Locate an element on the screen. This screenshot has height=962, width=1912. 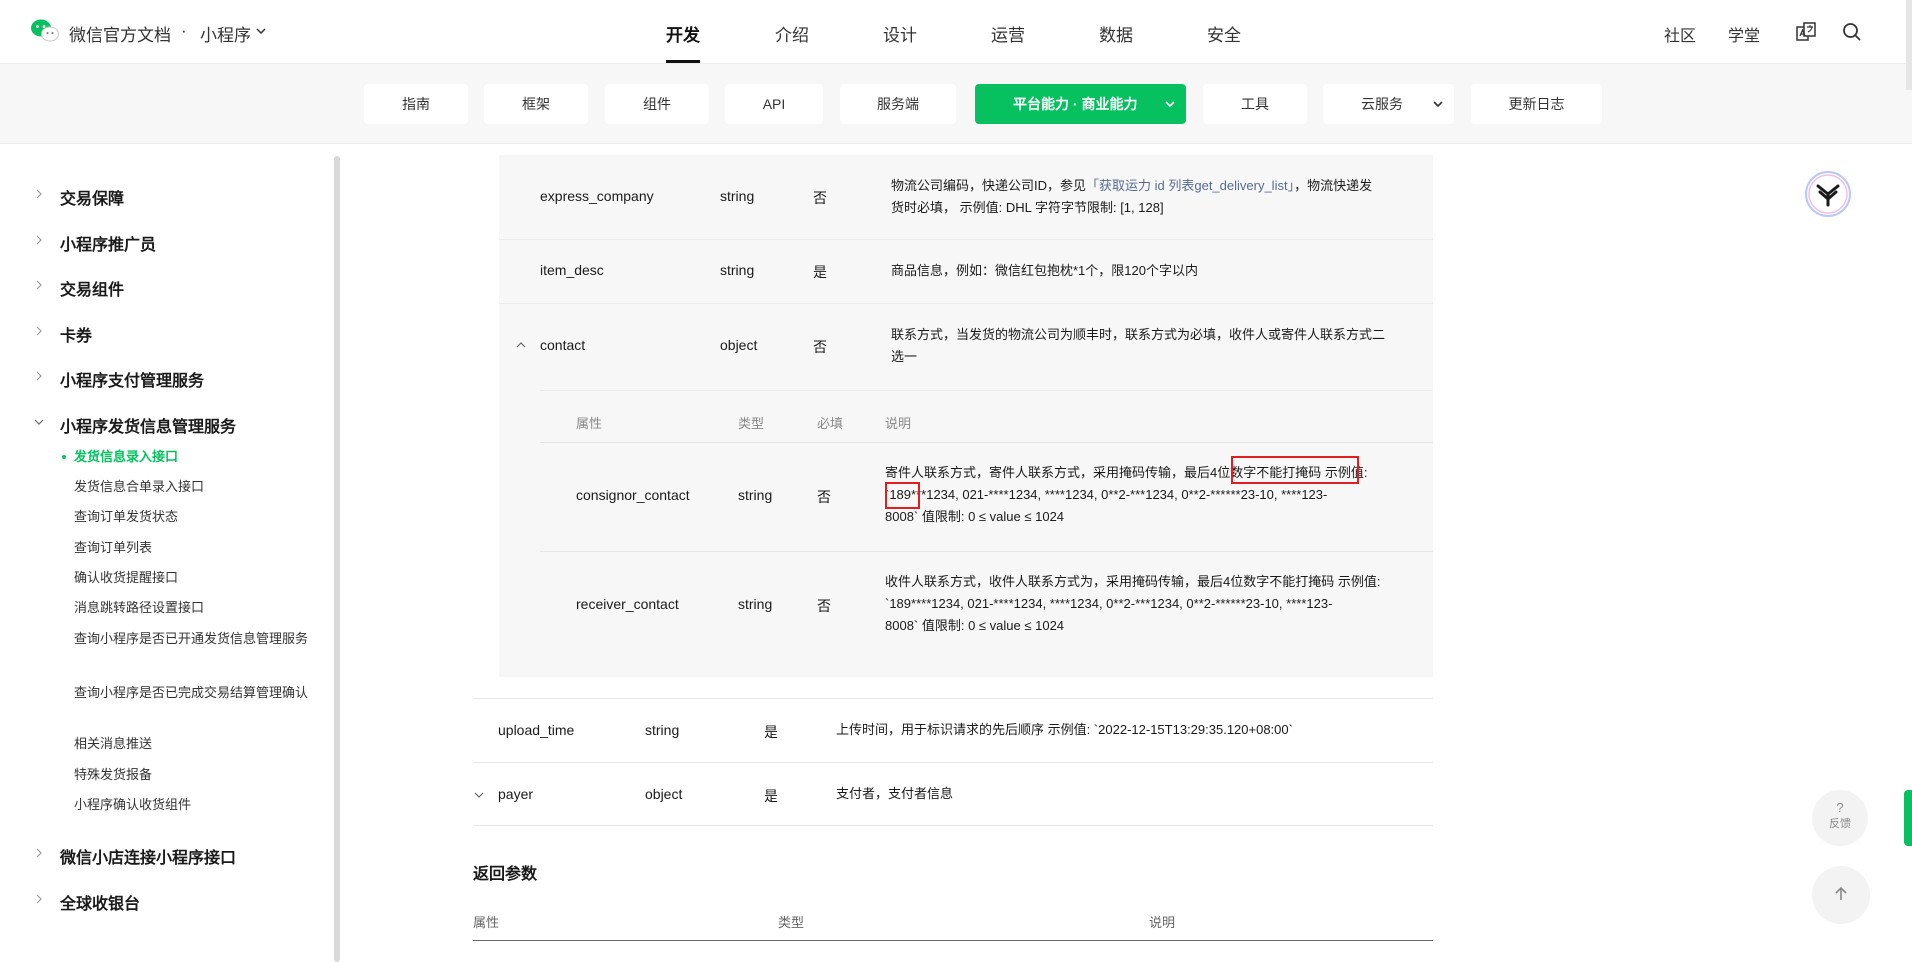
return-params-heading: 返回参数 is located at coordinates (505, 874).